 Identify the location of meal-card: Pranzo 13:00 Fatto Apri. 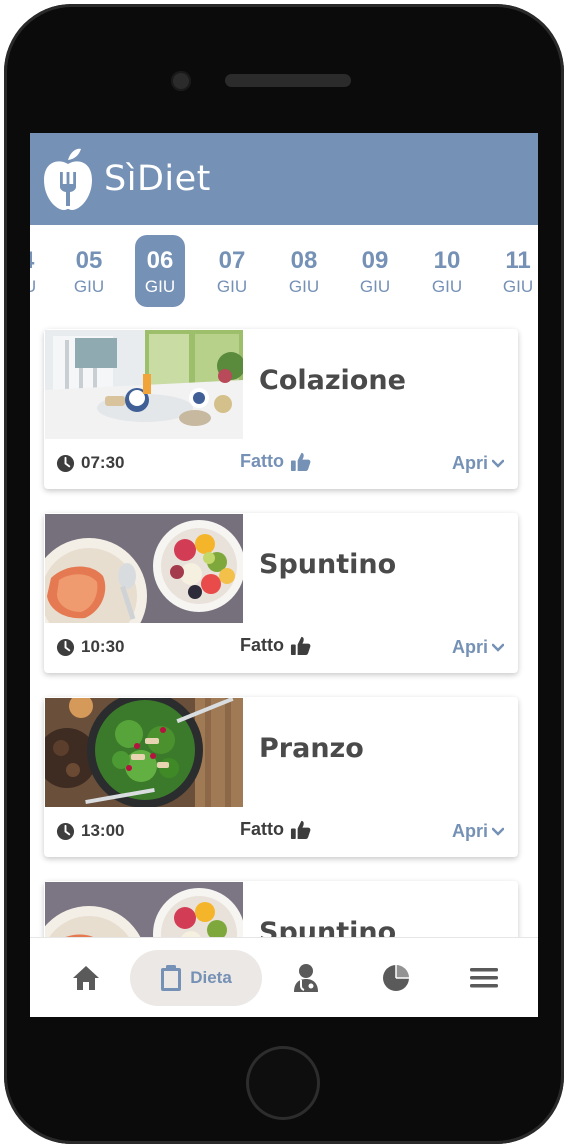
(281, 777).